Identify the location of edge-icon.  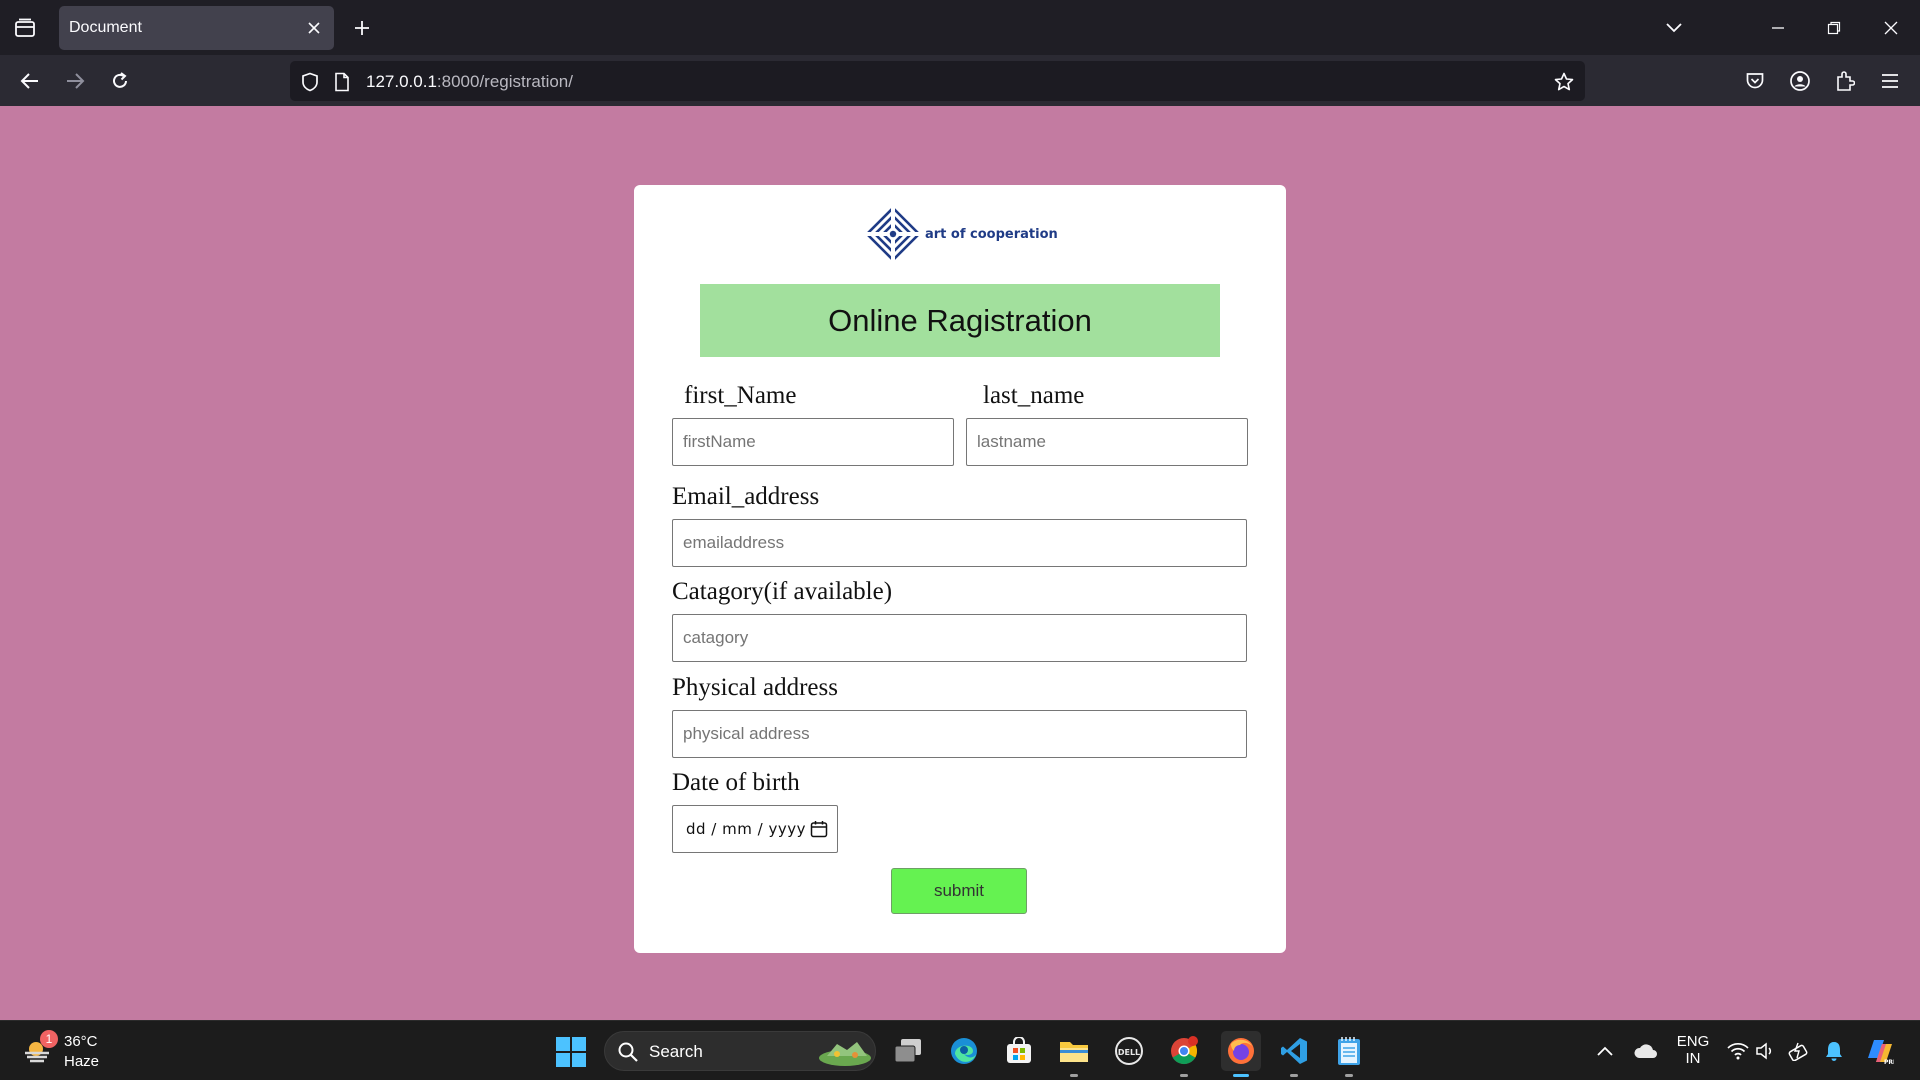
(964, 1051).